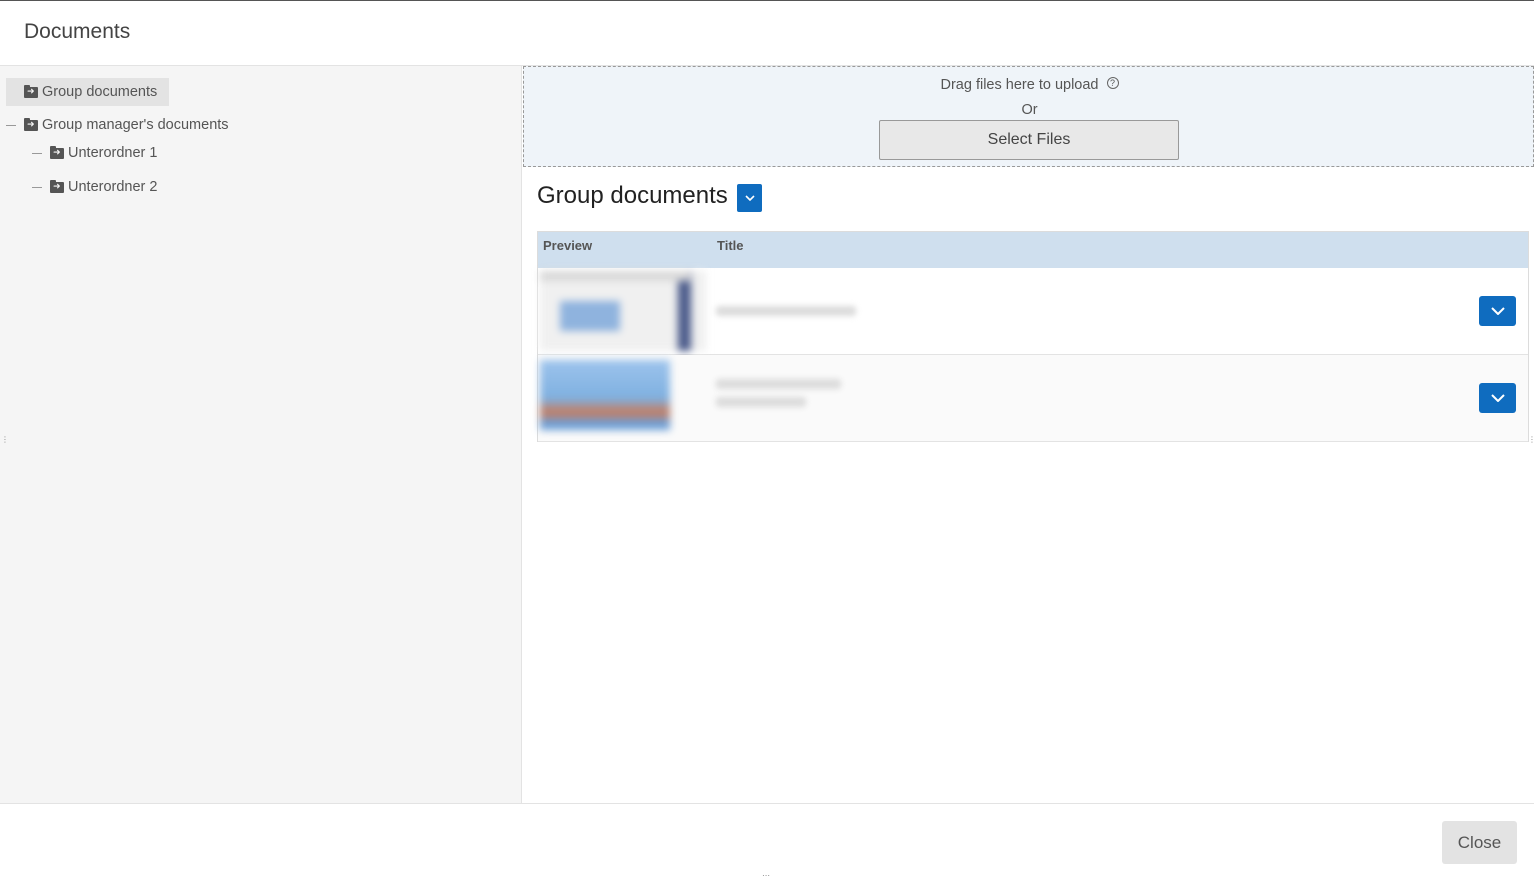 This screenshot has height=879, width=1534. I want to click on folder-actions-dropdown, so click(749, 198).